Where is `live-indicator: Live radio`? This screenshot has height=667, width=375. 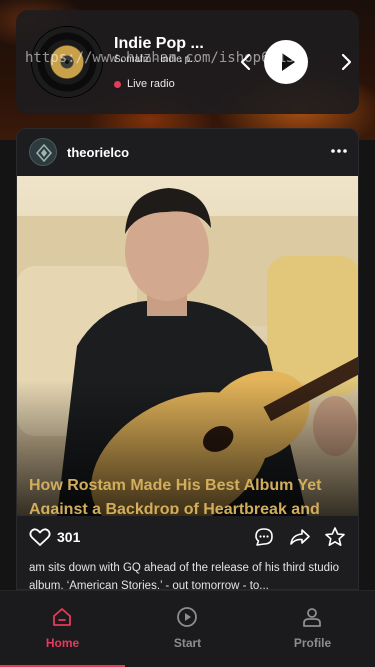
live-indicator: Live radio is located at coordinates (144, 84).